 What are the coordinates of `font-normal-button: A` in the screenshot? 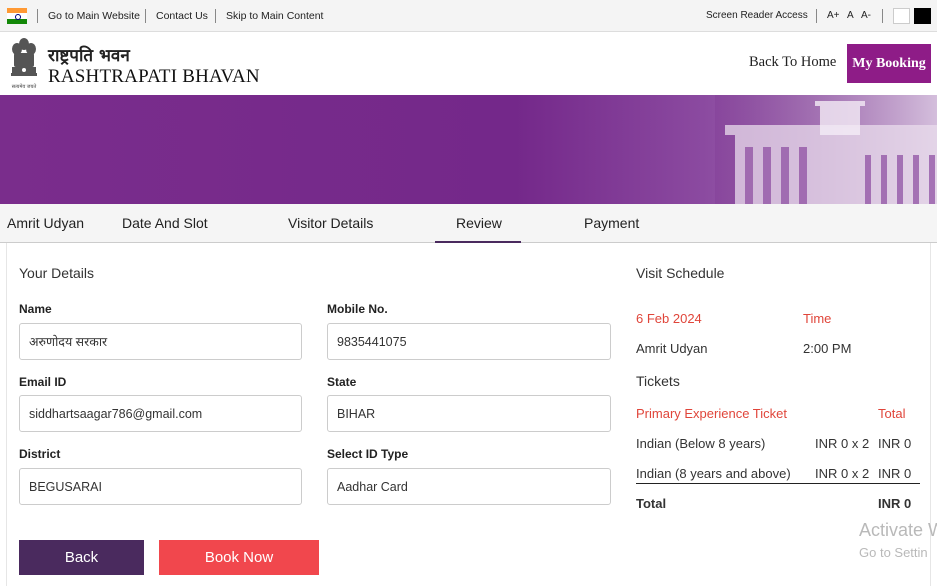 It's located at (850, 15).